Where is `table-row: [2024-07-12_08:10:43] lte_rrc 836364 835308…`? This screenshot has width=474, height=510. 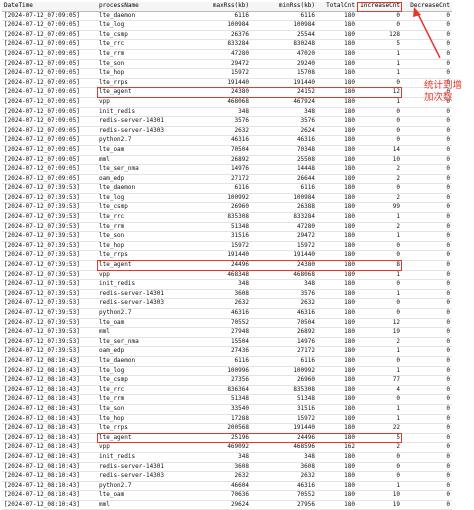 table-row: [2024-07-12_08:10:43] lte_rrc 836364 835308… is located at coordinates (227, 390).